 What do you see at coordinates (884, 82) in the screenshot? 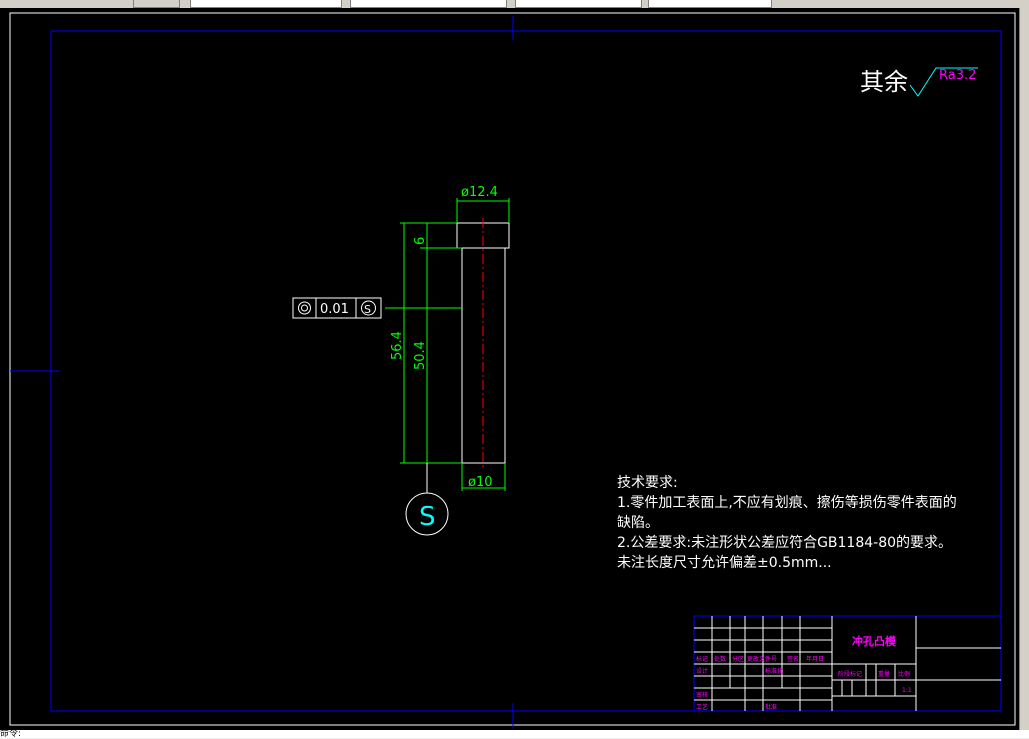
I see `roughness-prefix: 其余` at bounding box center [884, 82].